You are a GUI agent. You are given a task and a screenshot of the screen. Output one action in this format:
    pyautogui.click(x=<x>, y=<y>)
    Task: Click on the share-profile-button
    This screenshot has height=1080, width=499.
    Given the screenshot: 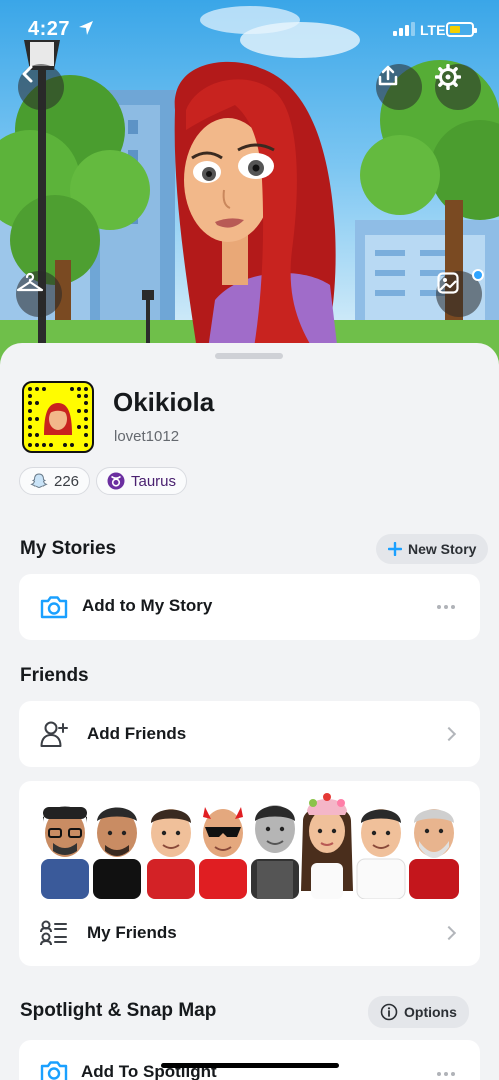 What is the action you would take?
    pyautogui.click(x=399, y=87)
    